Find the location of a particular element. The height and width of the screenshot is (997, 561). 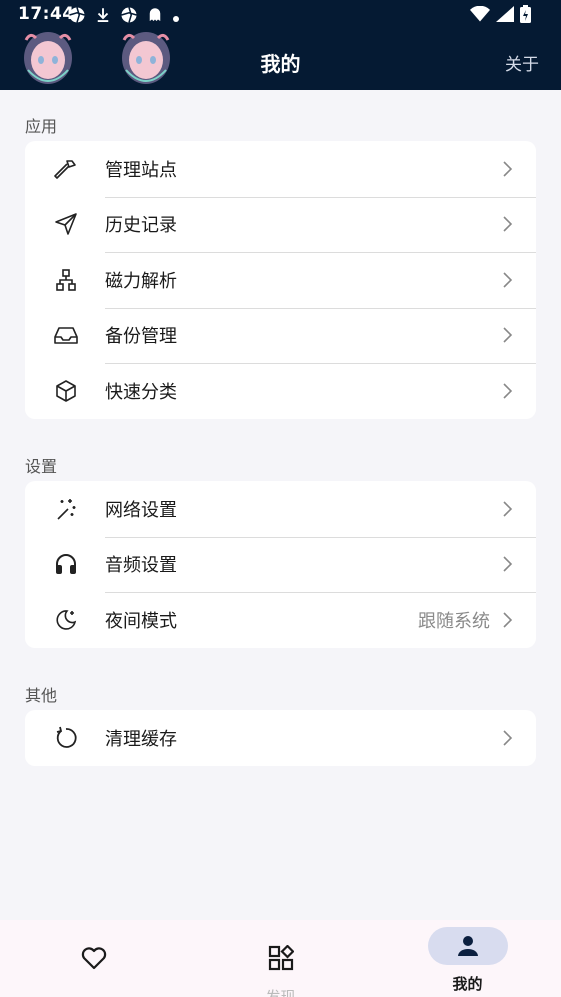

menu-item-label: 音频设置 is located at coordinates (141, 566).